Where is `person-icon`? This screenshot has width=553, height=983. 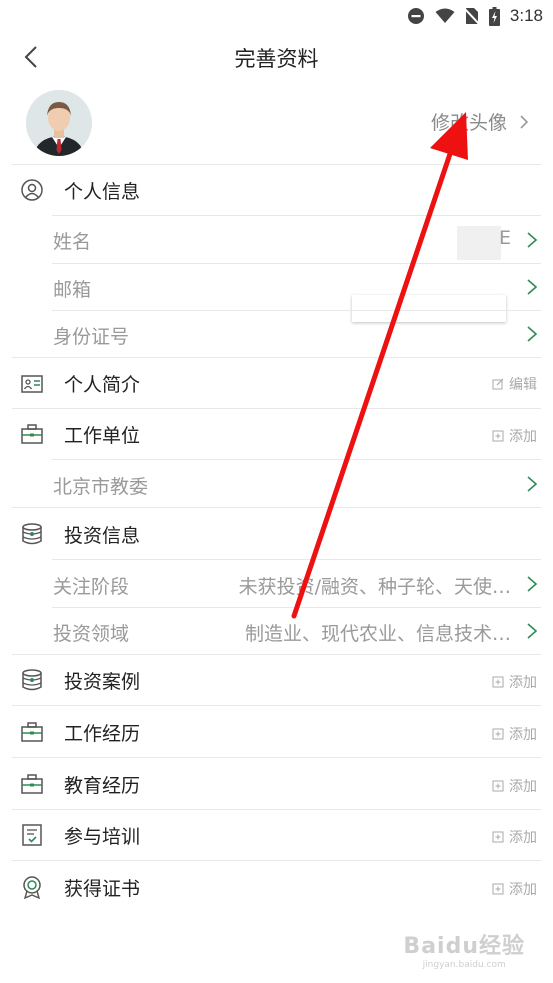
person-icon is located at coordinates (32, 190).